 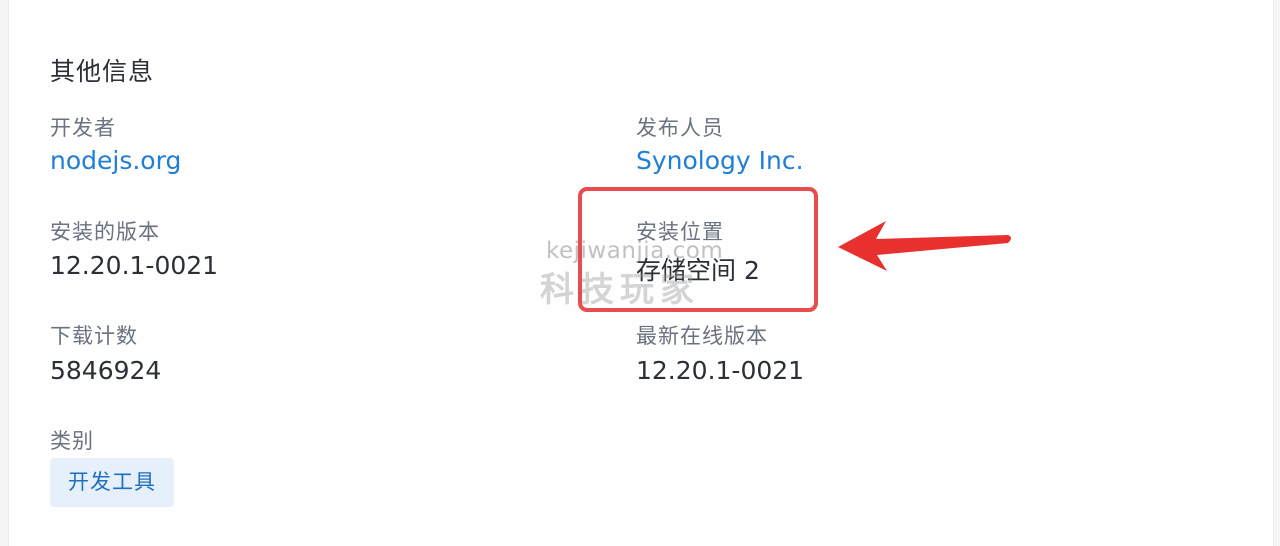 What do you see at coordinates (115, 160) in the screenshot?
I see `developer-link: nodejs.org` at bounding box center [115, 160].